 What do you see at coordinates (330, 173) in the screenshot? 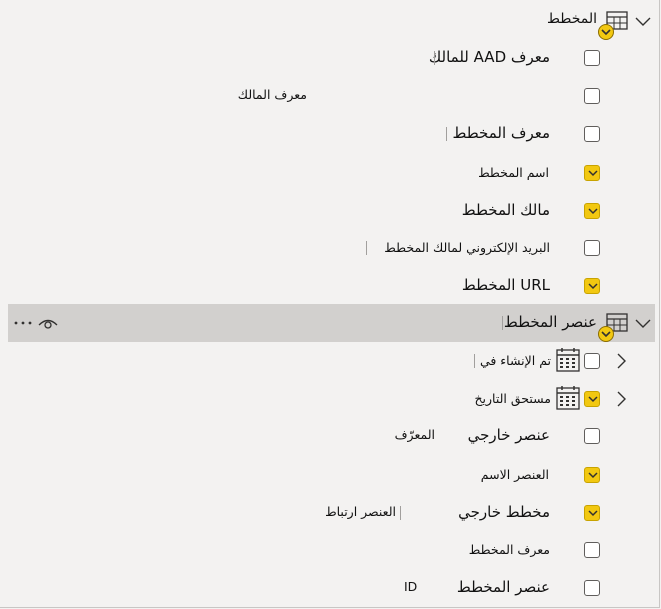
I see `field-row: اسم المخطط` at bounding box center [330, 173].